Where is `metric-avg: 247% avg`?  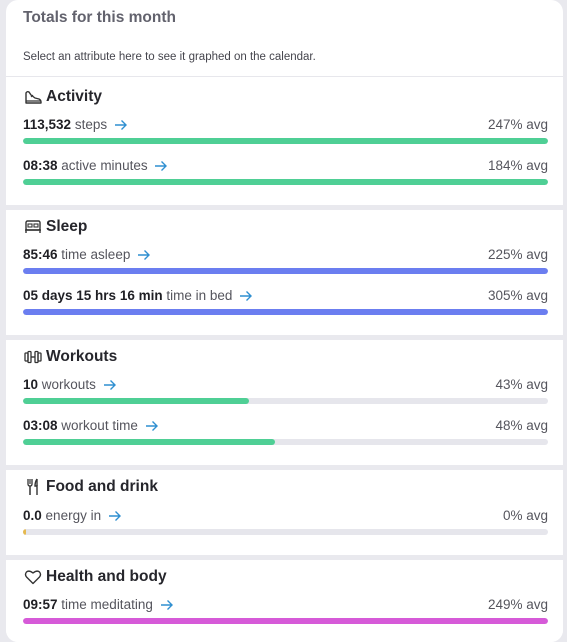 metric-avg: 247% avg is located at coordinates (517, 124).